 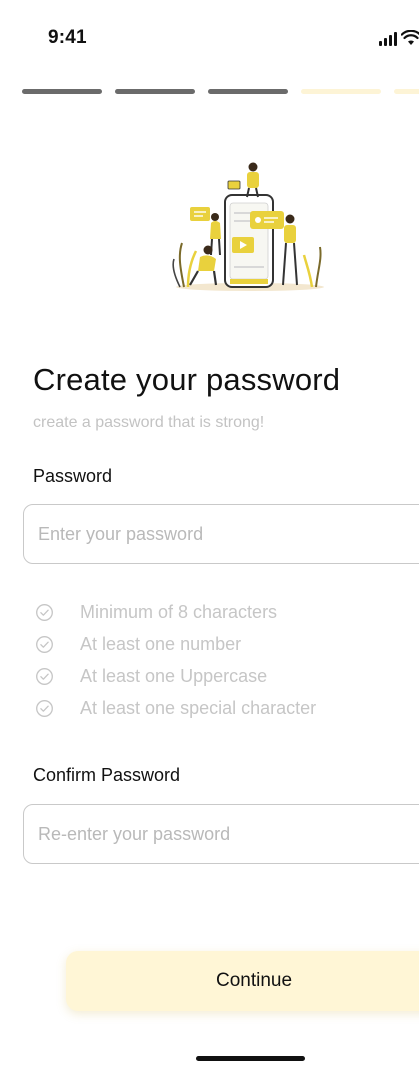 What do you see at coordinates (242, 981) in the screenshot?
I see `continue-button: Continue` at bounding box center [242, 981].